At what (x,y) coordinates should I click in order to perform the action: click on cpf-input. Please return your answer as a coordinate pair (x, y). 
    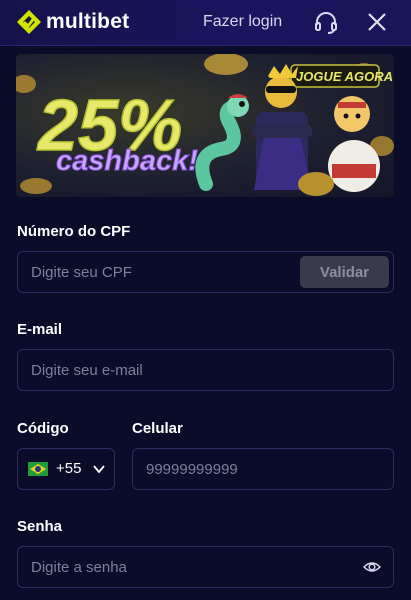
    Looking at the image, I should click on (166, 272).